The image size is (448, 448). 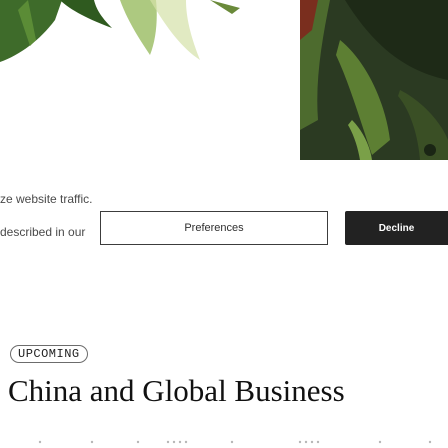 I want to click on cookie-banner-text-line1: ze website traffic., so click(x=46, y=199).